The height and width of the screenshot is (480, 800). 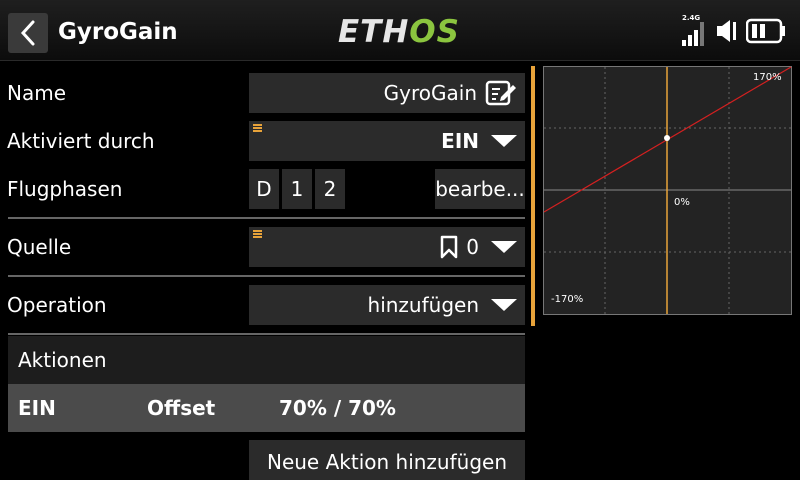 What do you see at coordinates (667, 138) in the screenshot?
I see `graph-cursor-point` at bounding box center [667, 138].